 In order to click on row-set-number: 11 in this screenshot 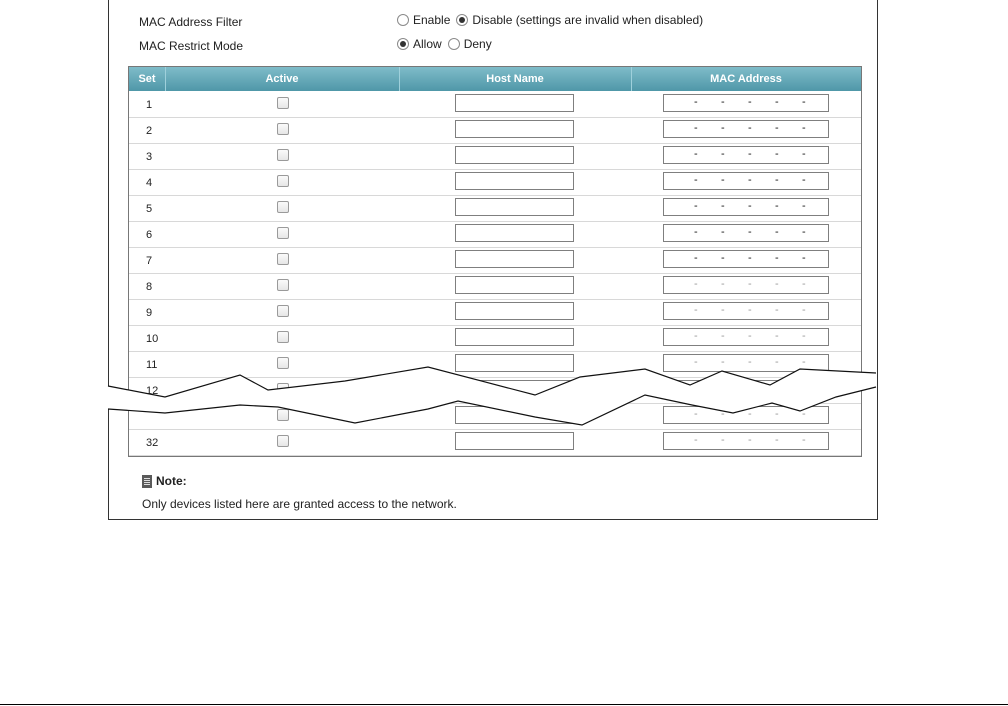, I will do `click(152, 365)`.